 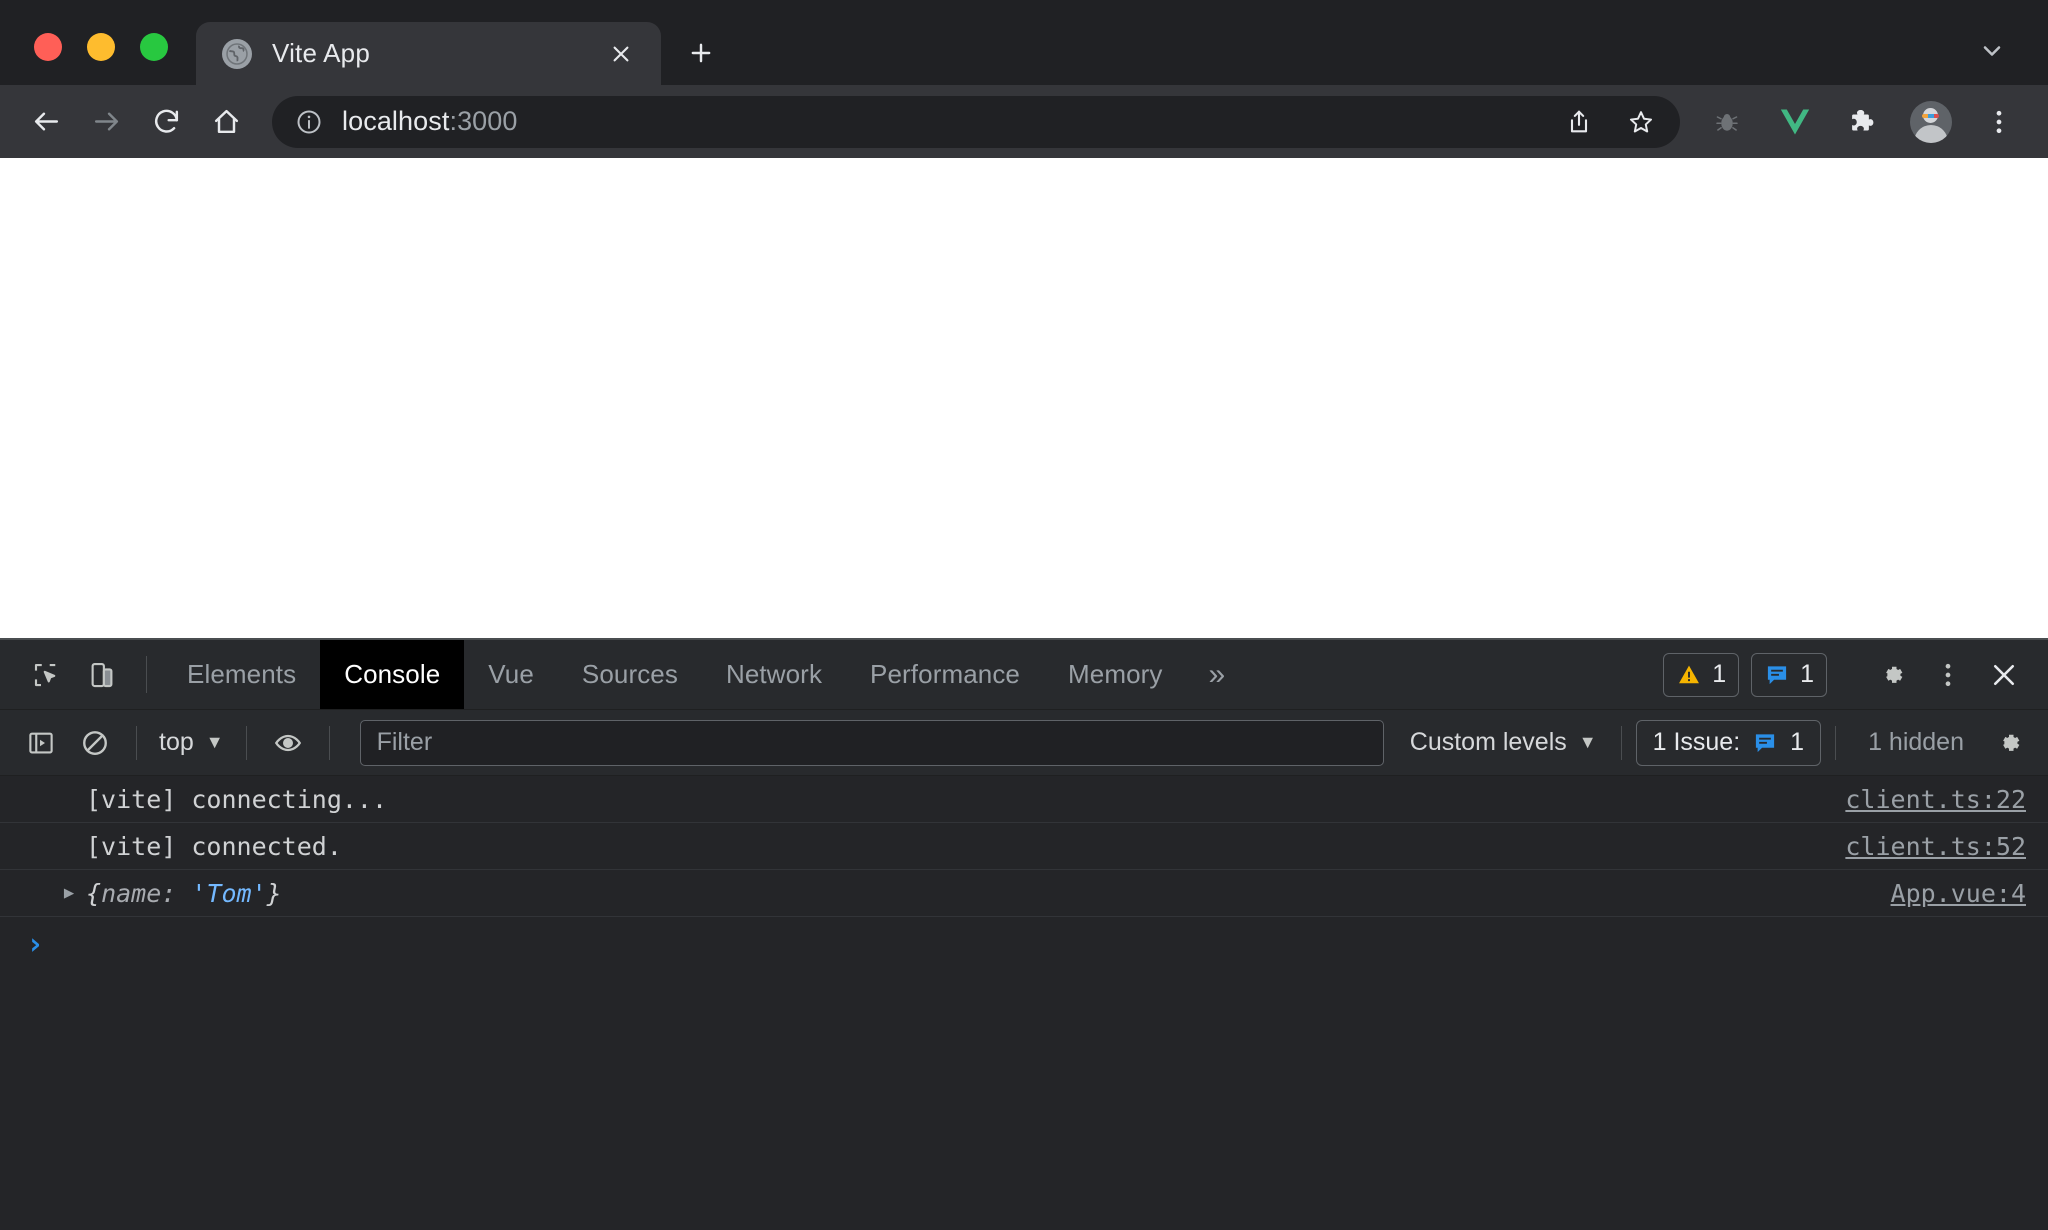 What do you see at coordinates (237, 53) in the screenshot?
I see `globe-icon` at bounding box center [237, 53].